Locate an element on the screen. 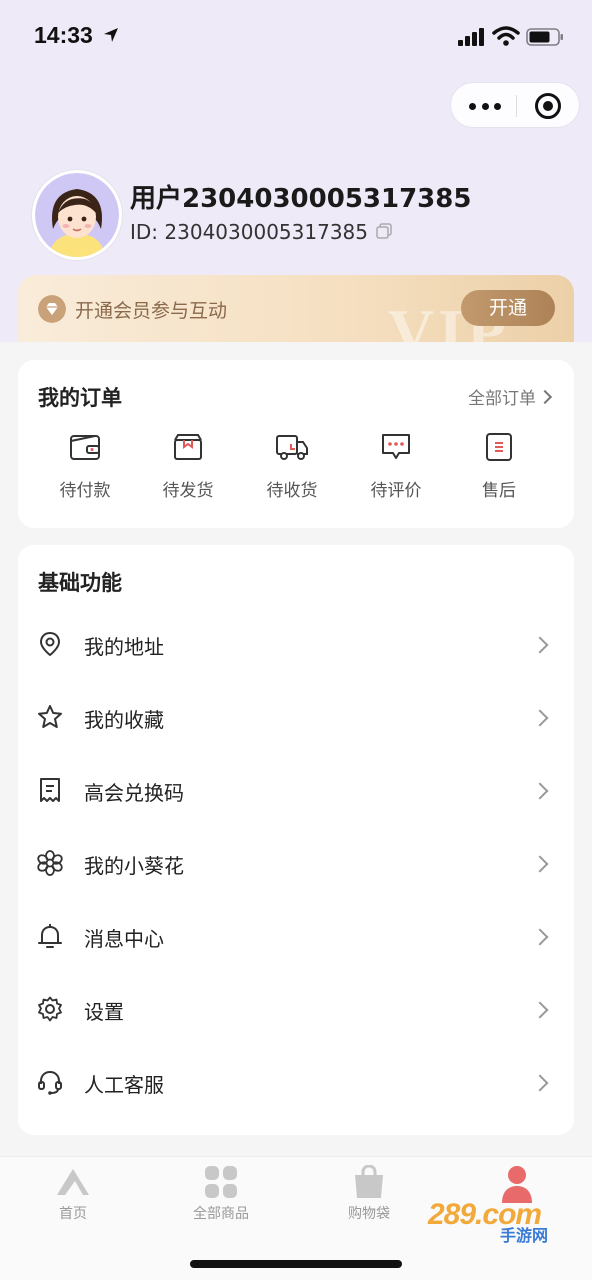 Image resolution: width=592 pixels, height=1280 pixels. box-icon is located at coordinates (188, 447).